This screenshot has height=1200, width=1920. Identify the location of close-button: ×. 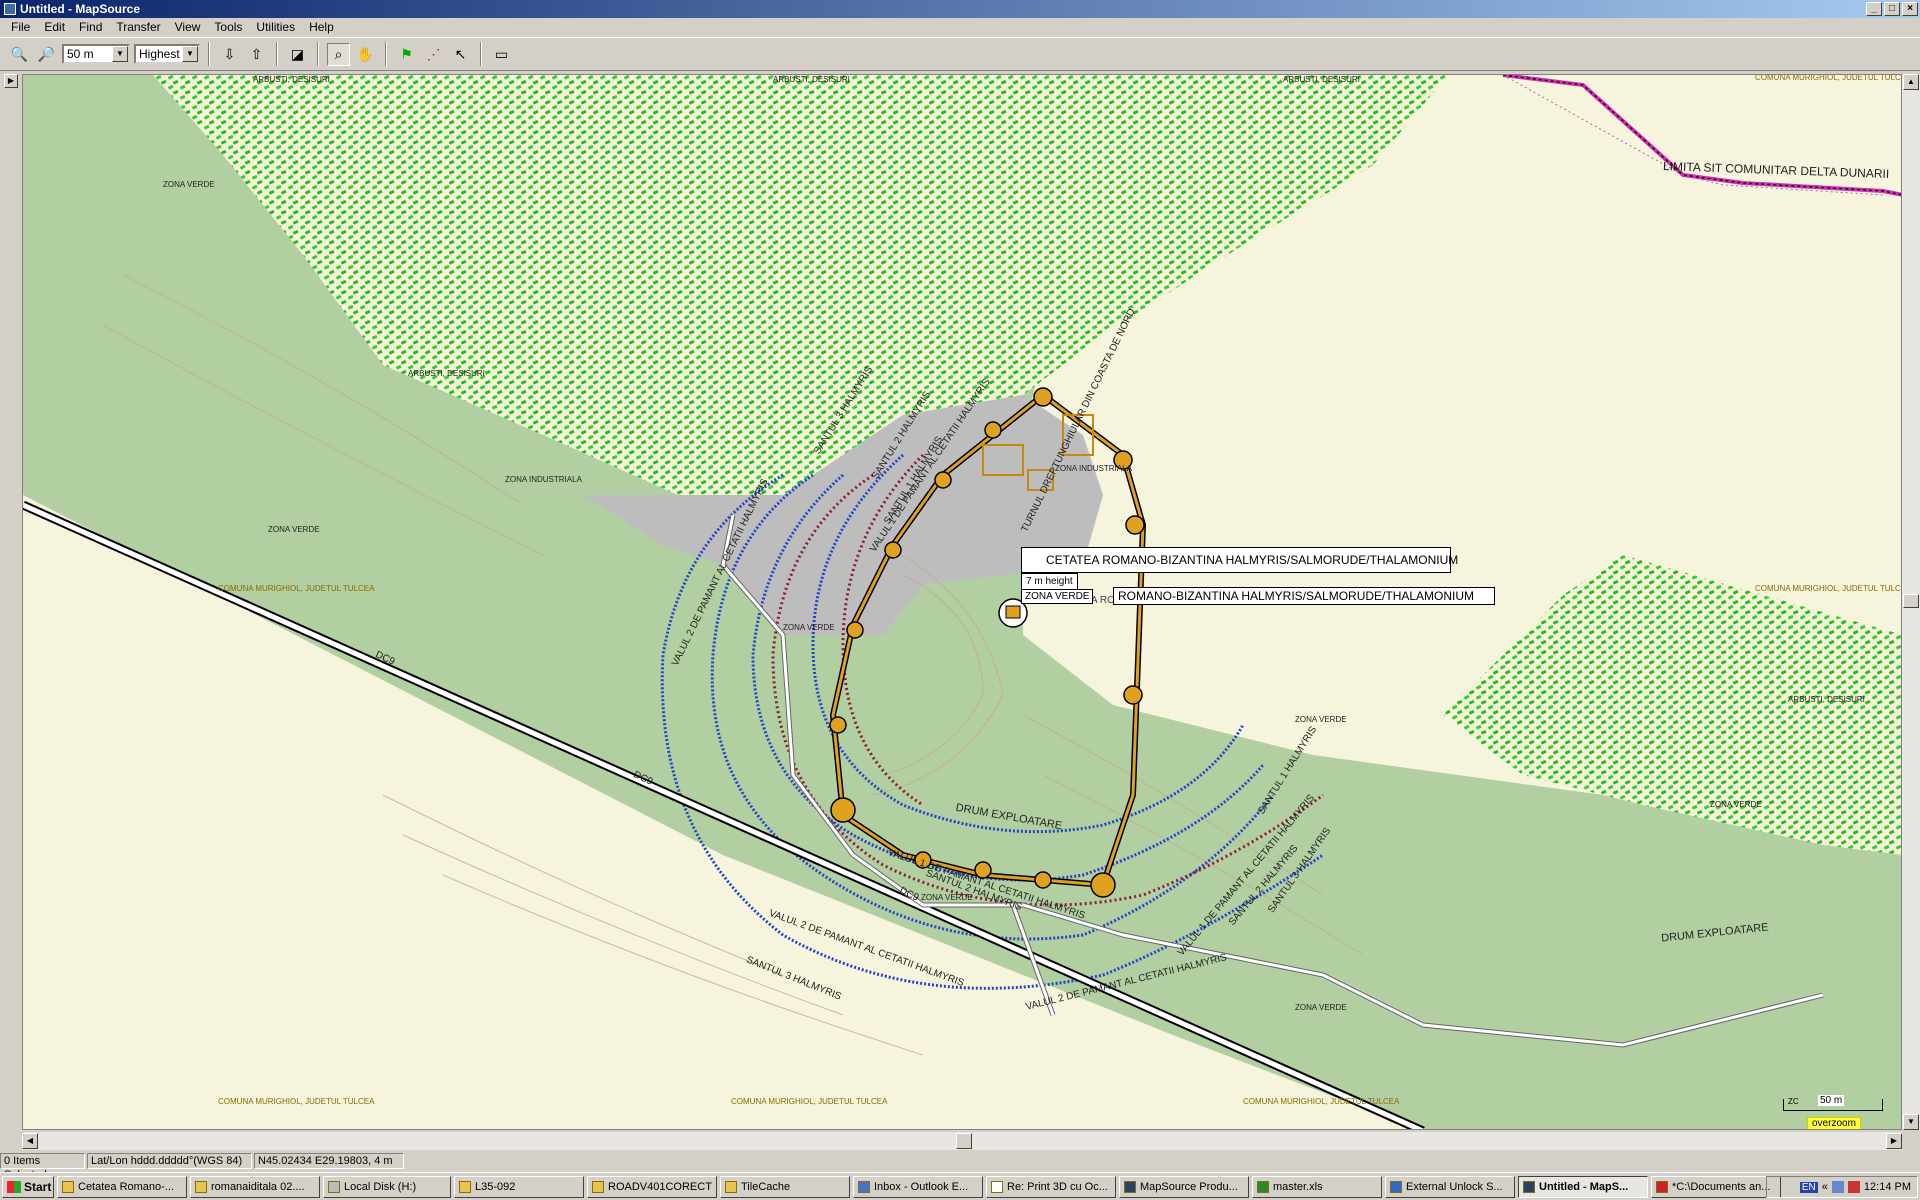
(1910, 9).